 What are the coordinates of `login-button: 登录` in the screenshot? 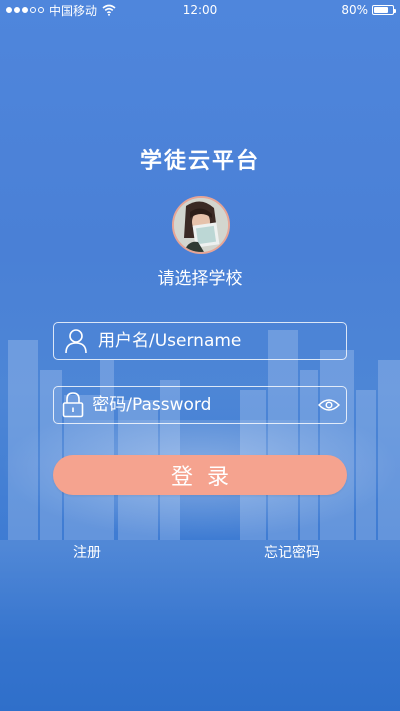 It's located at (200, 475).